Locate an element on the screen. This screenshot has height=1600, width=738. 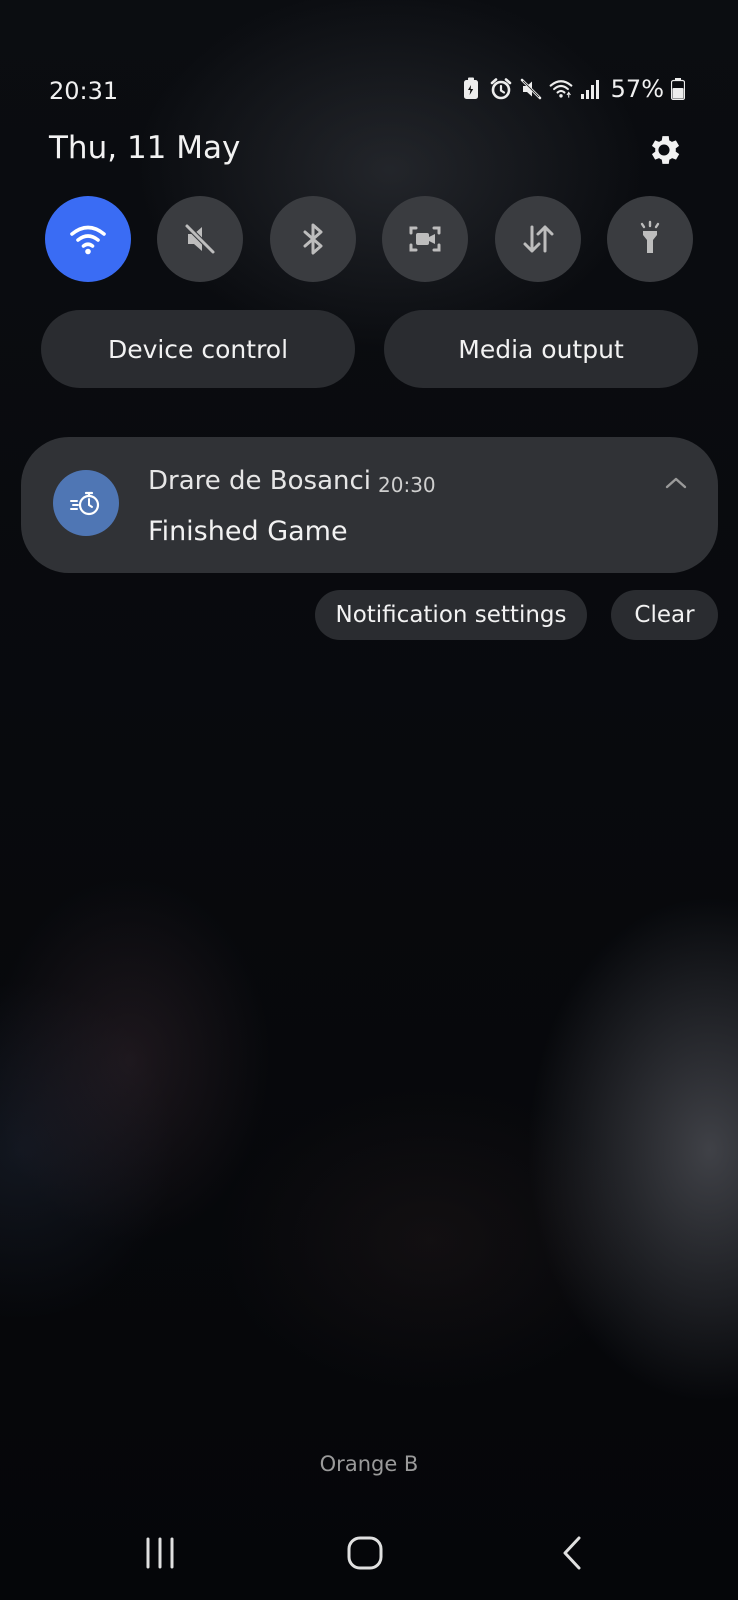
bluetooth-icon is located at coordinates (313, 239).